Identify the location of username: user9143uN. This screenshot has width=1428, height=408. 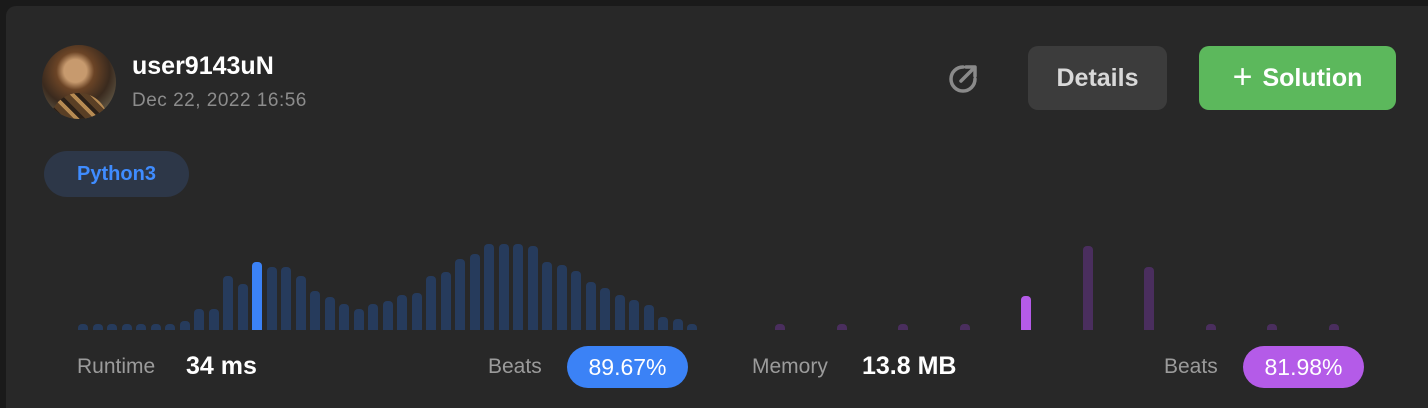
(203, 66).